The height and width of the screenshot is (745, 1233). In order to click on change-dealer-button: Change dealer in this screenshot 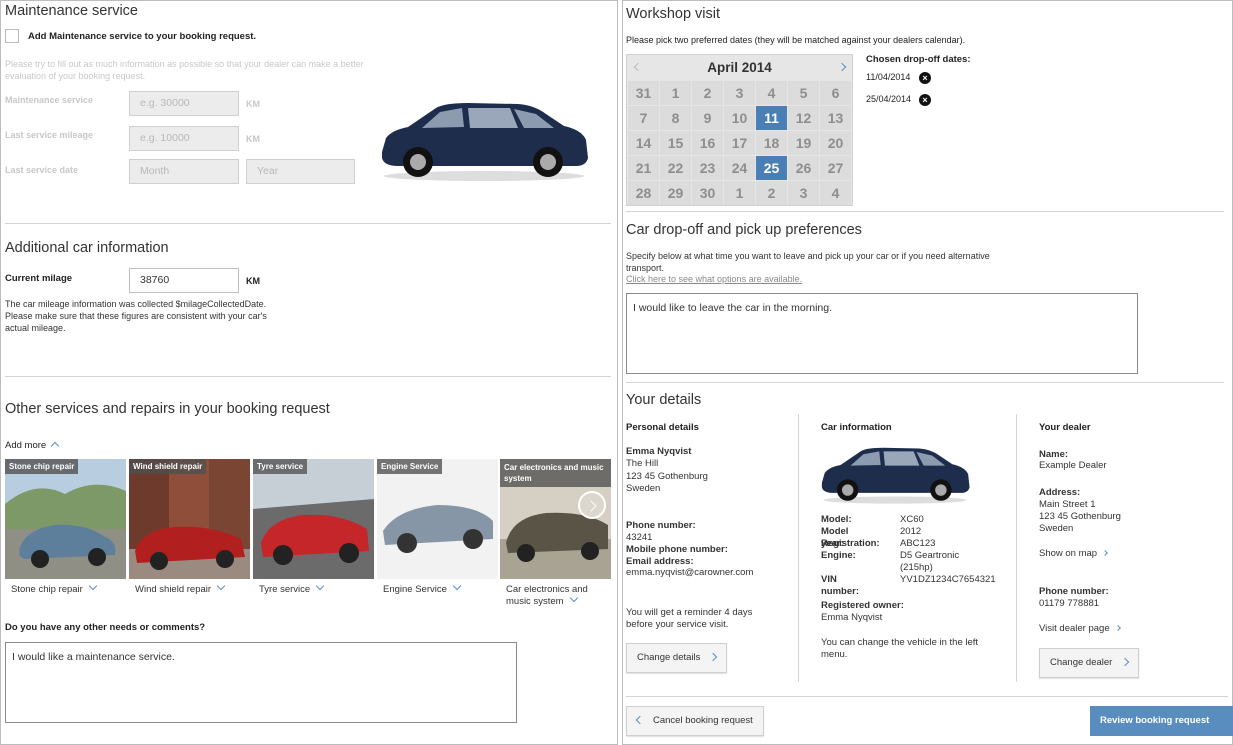, I will do `click(1089, 663)`.